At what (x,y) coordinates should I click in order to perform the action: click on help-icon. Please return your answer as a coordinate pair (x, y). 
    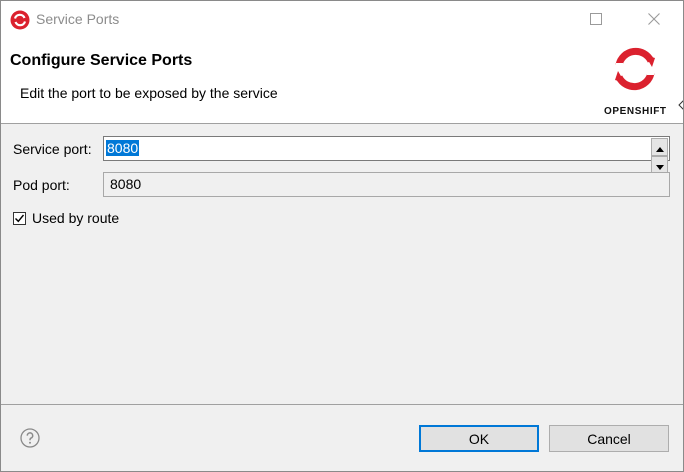
    Looking at the image, I should click on (30, 438).